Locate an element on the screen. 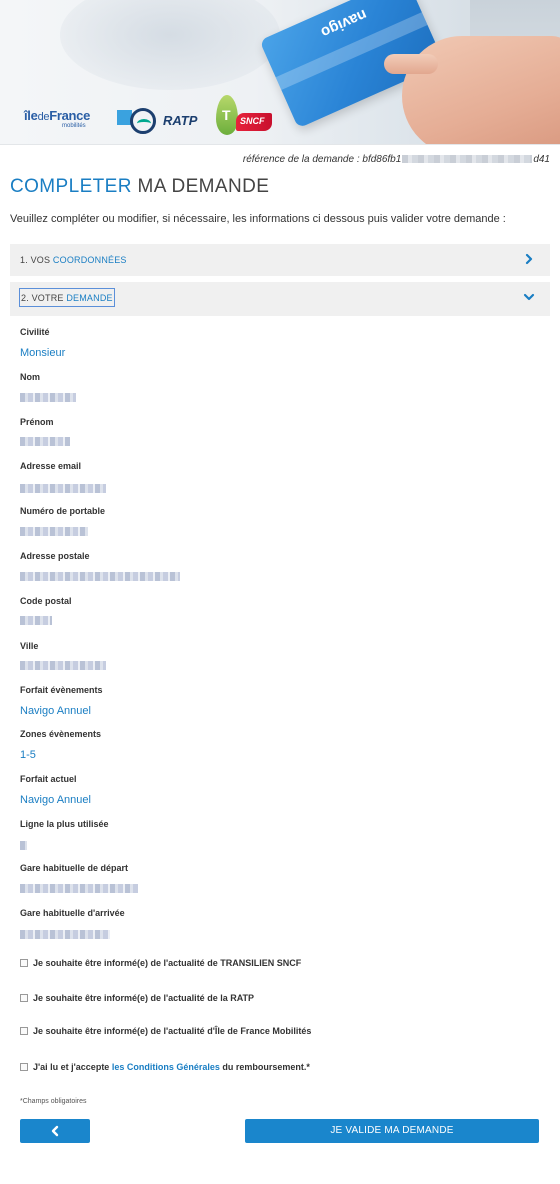  logo-idf-france: France is located at coordinates (70, 115).